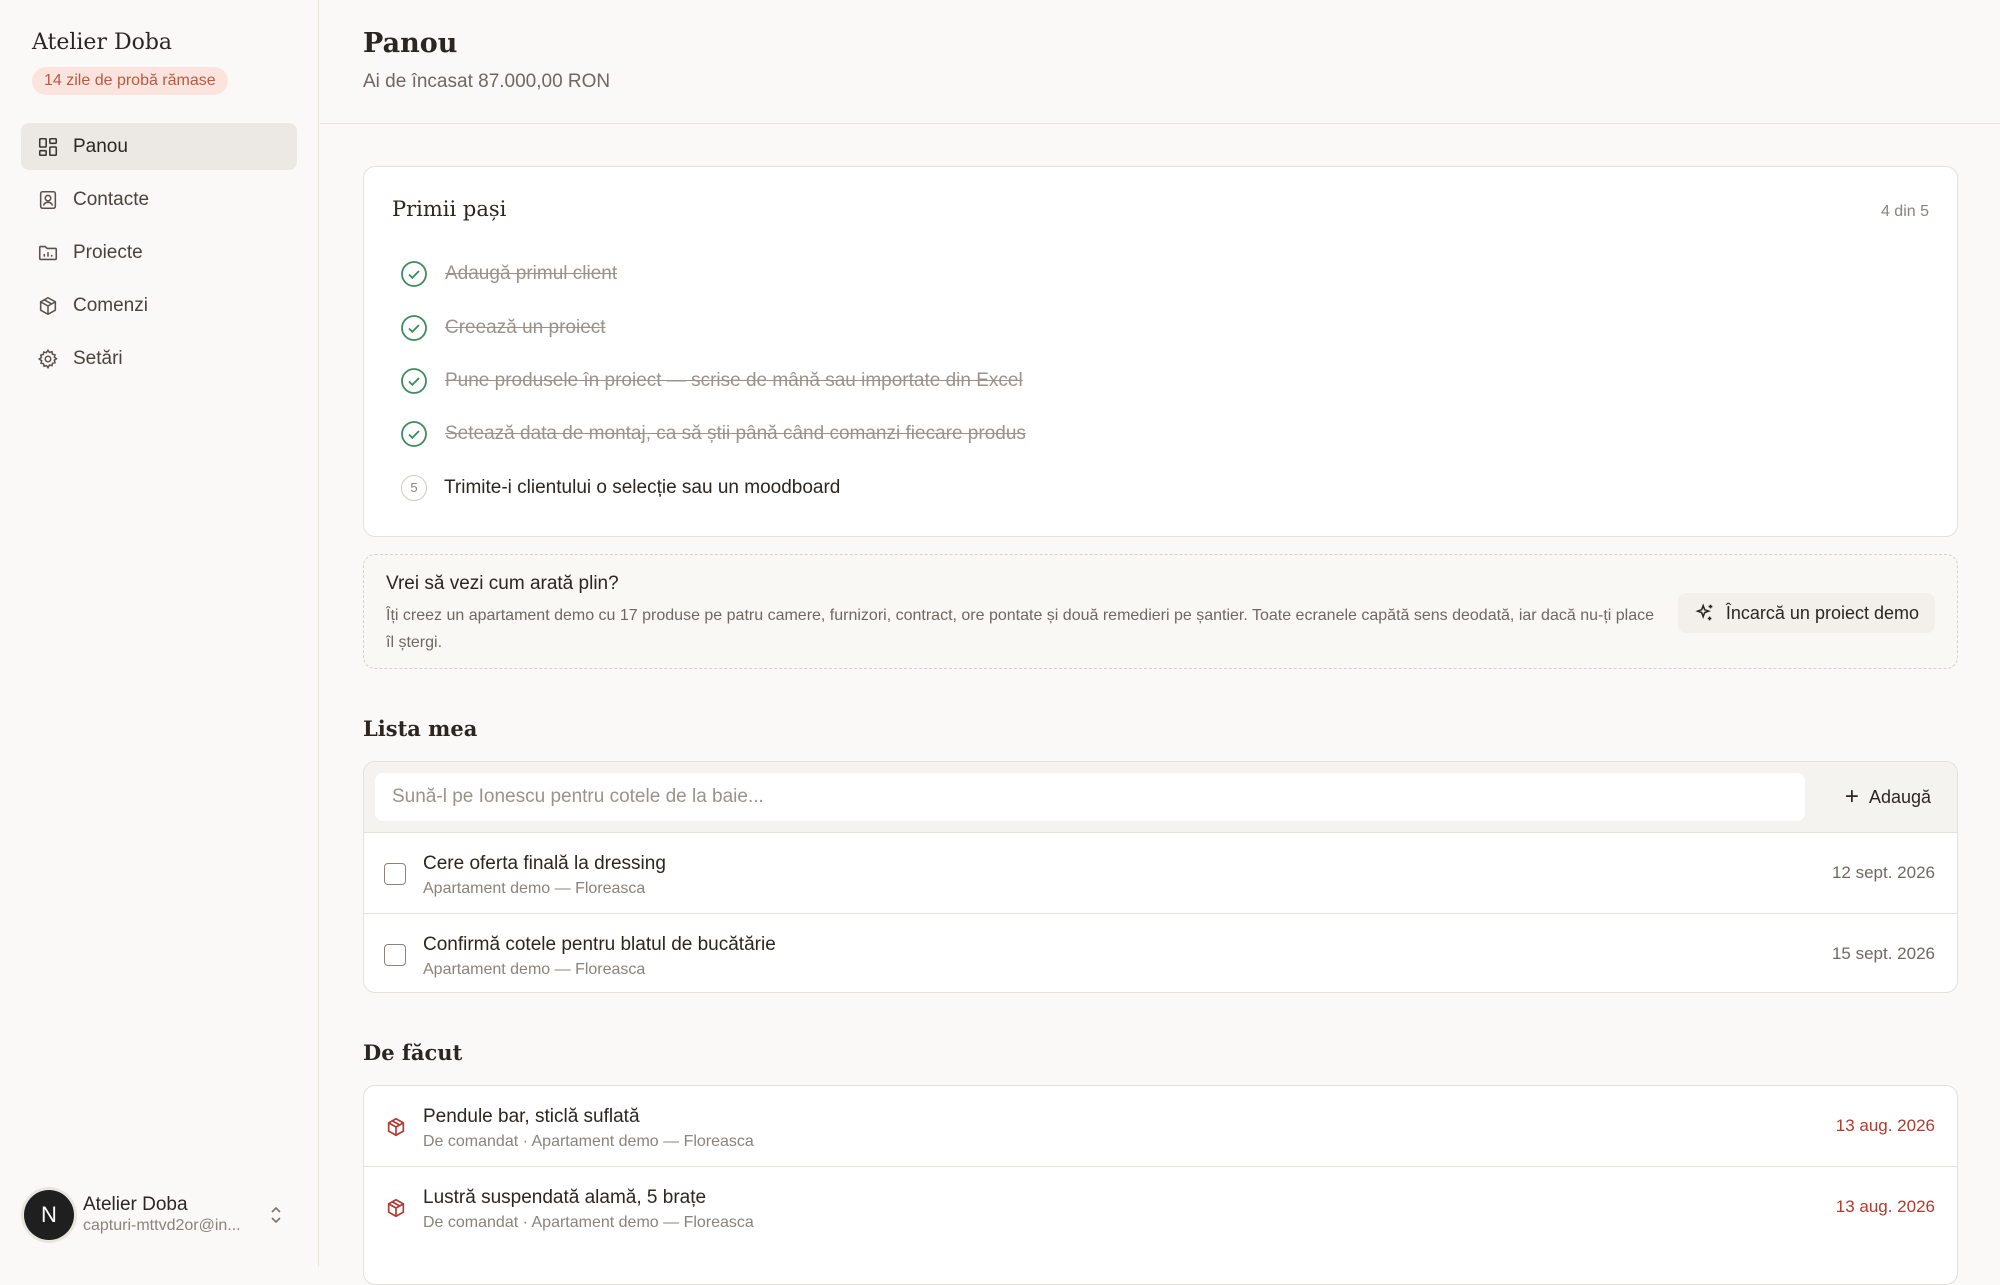  Describe the element at coordinates (111, 199) in the screenshot. I see `sidebar-item-label: Contacte` at that location.